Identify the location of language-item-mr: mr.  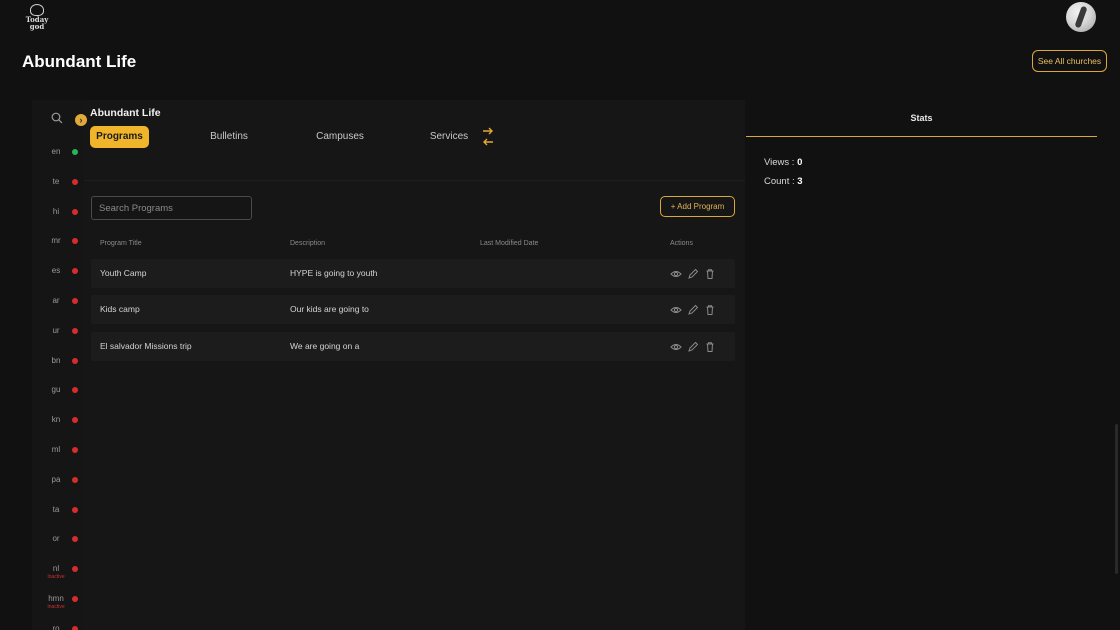
(58, 243).